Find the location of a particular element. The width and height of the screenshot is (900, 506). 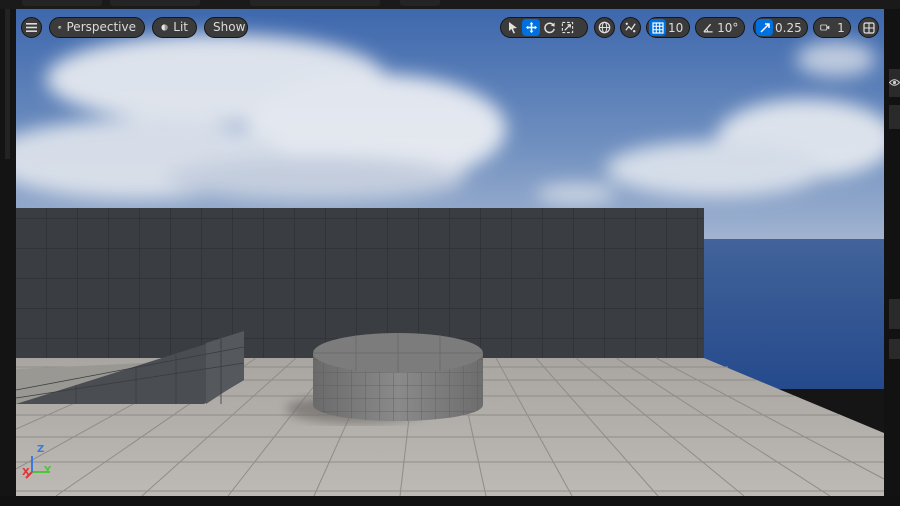

cursor-icon is located at coordinates (513, 28).